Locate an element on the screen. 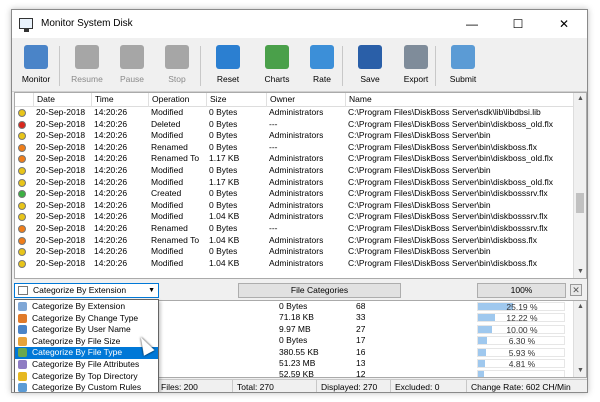 This screenshot has width=600, height=402. percent-header: 100% is located at coordinates (521, 290).